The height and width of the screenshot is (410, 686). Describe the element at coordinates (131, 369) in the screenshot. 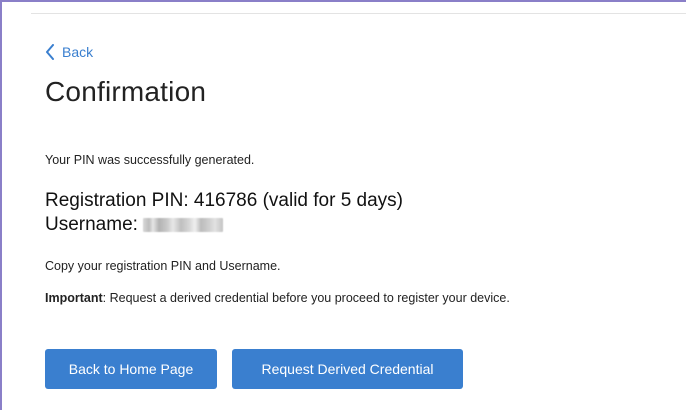

I see `back-to-home-button: Back to Home Page` at that location.